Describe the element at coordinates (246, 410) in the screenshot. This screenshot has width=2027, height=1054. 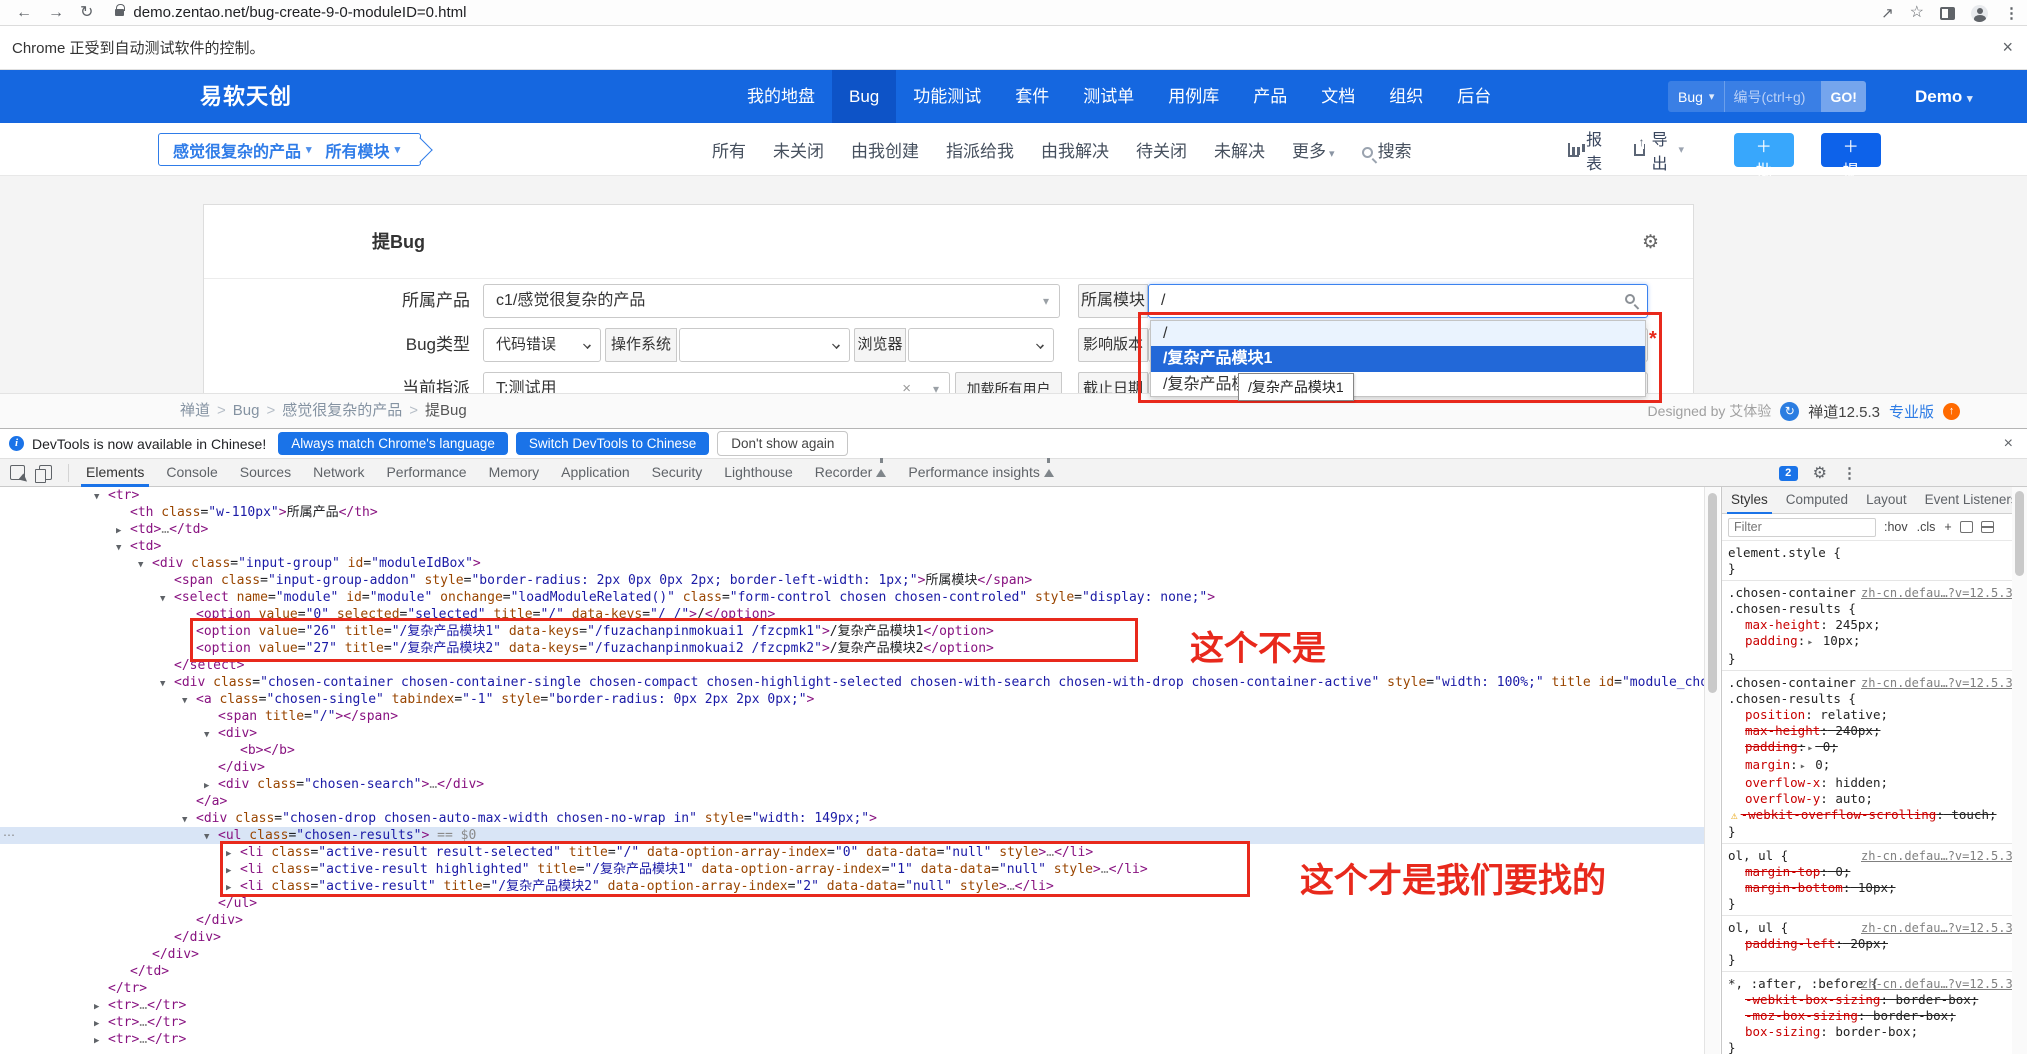
I see `breadcrumb-Bug: Bug` at that location.